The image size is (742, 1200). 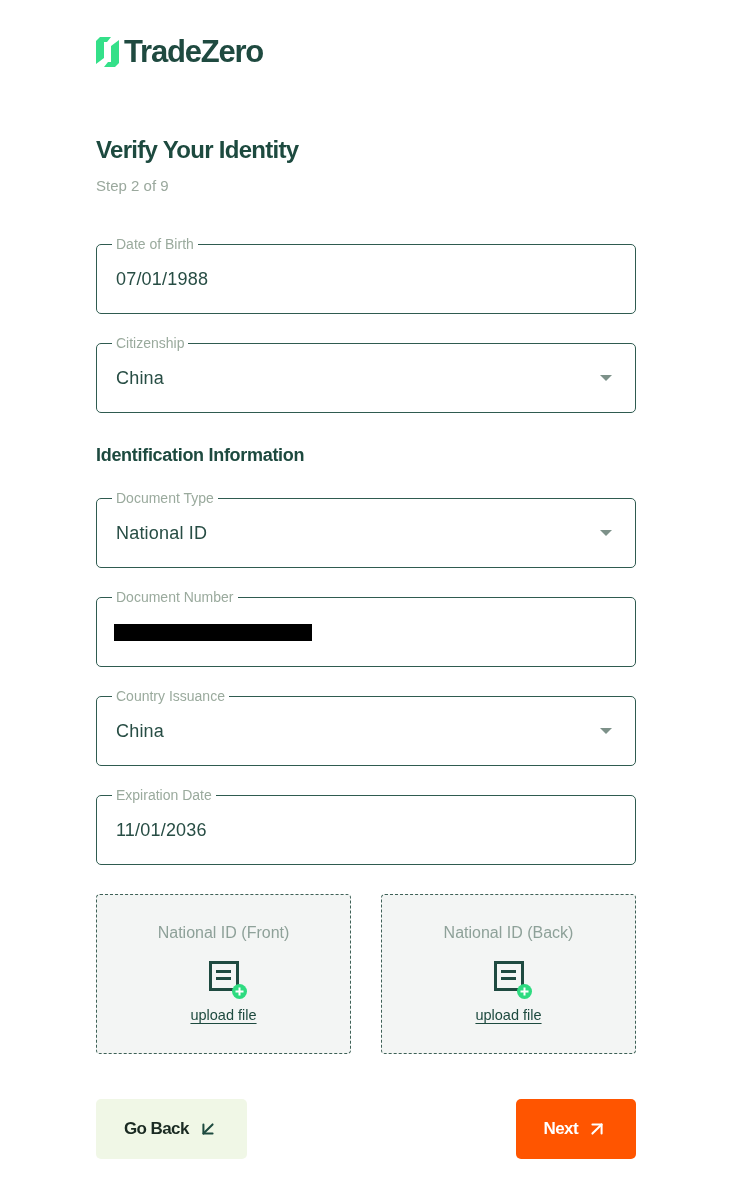 I want to click on field-label: Citizenship, so click(x=150, y=343).